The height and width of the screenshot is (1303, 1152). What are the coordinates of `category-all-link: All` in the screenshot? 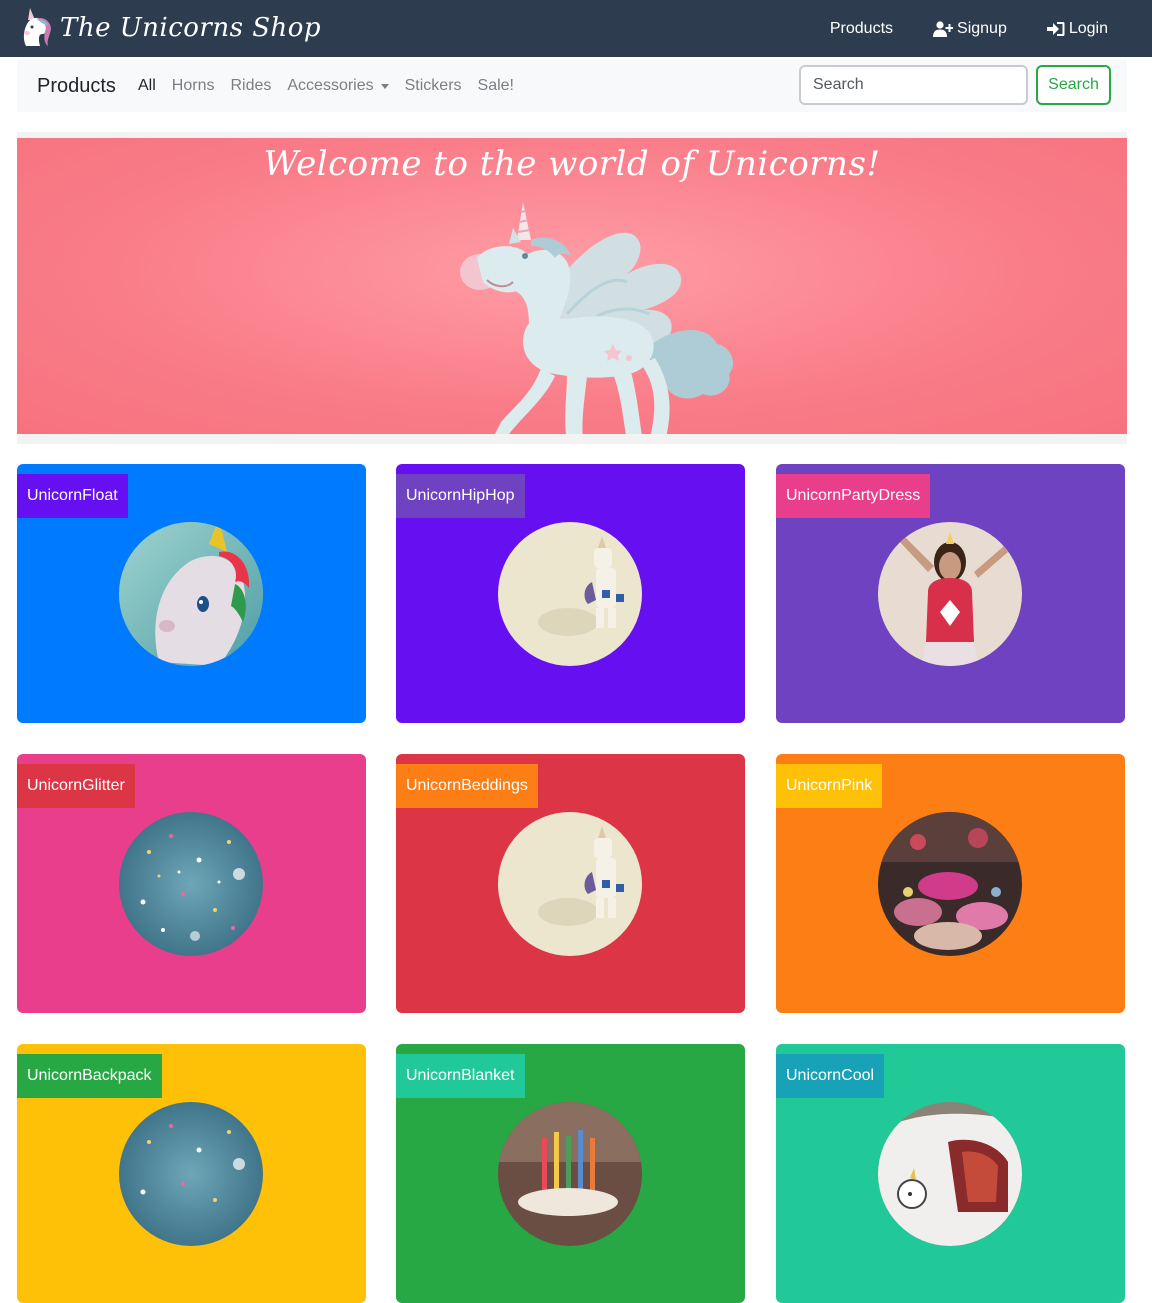 It's located at (147, 86).